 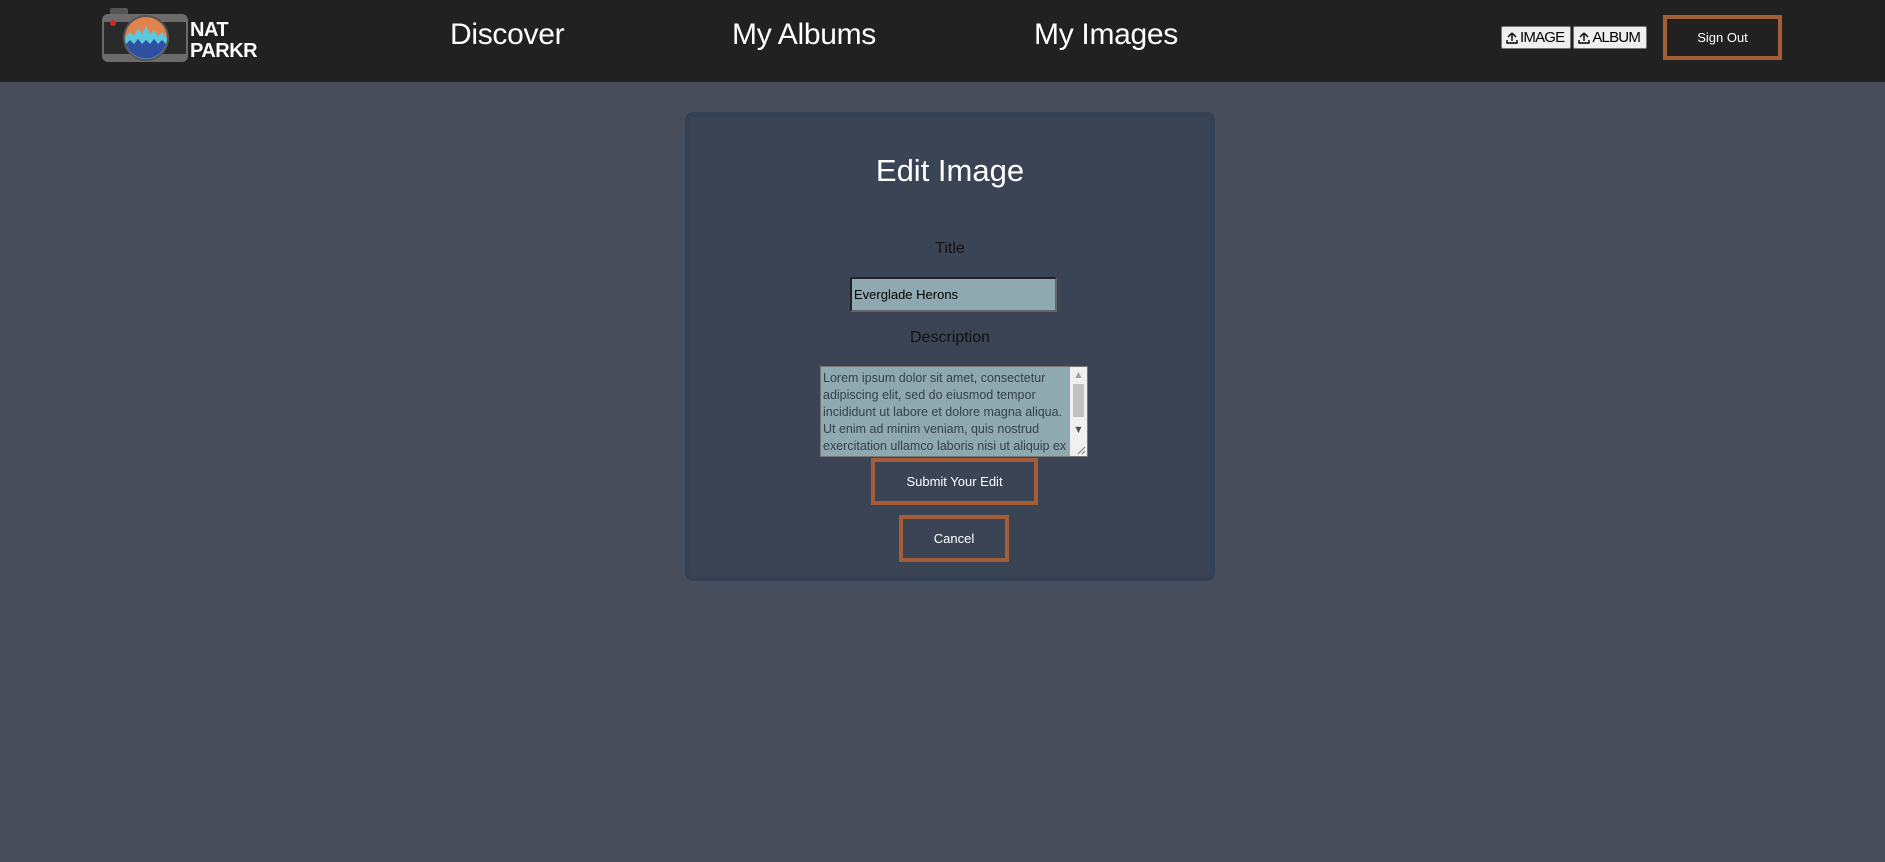 I want to click on nat-parkr-logo: NAT PARKR, so click(x=180, y=36).